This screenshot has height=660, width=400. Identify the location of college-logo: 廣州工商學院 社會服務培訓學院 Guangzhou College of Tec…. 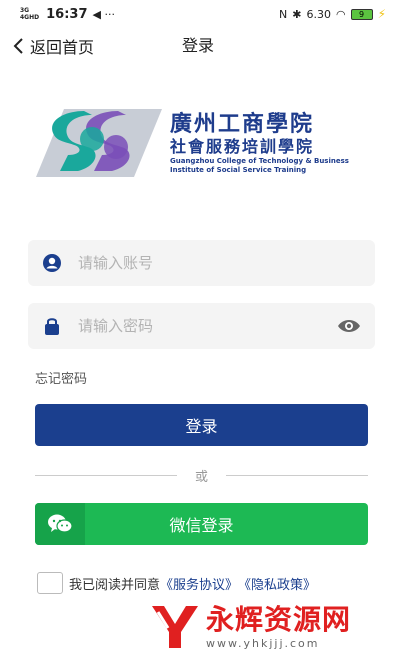
(204, 143).